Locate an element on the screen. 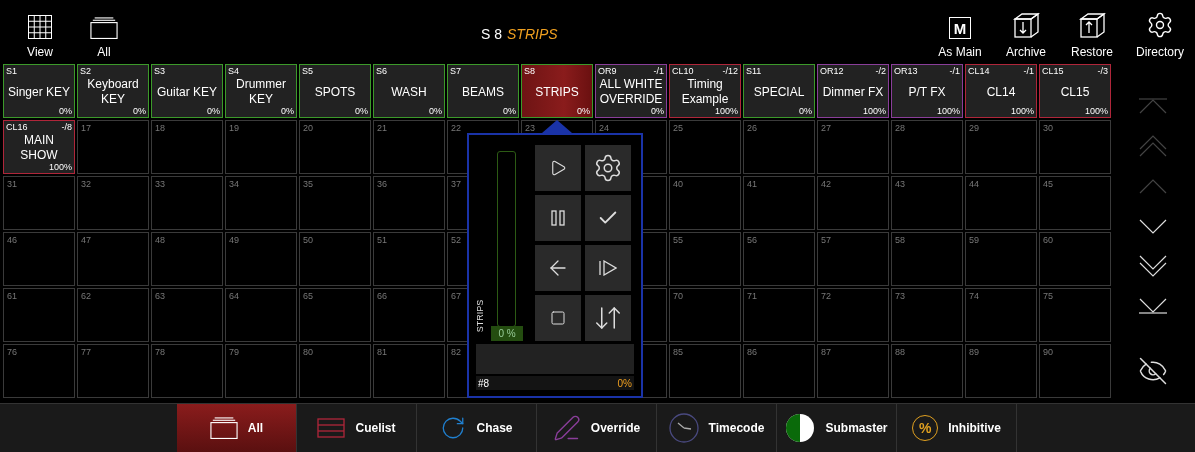 This screenshot has width=1195, height=452. empty-slot: 36 is located at coordinates (409, 203).